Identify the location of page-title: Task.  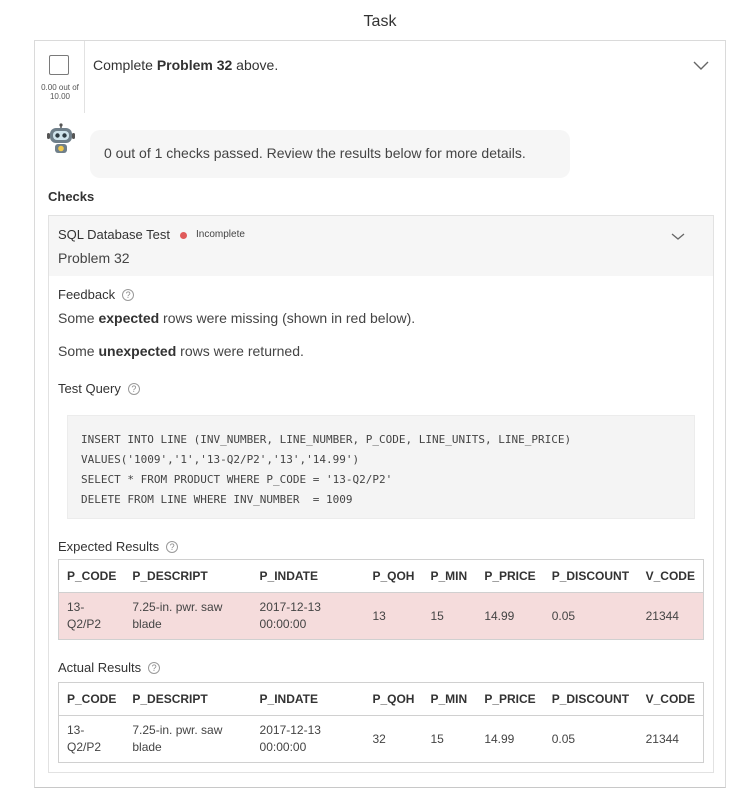
(380, 21).